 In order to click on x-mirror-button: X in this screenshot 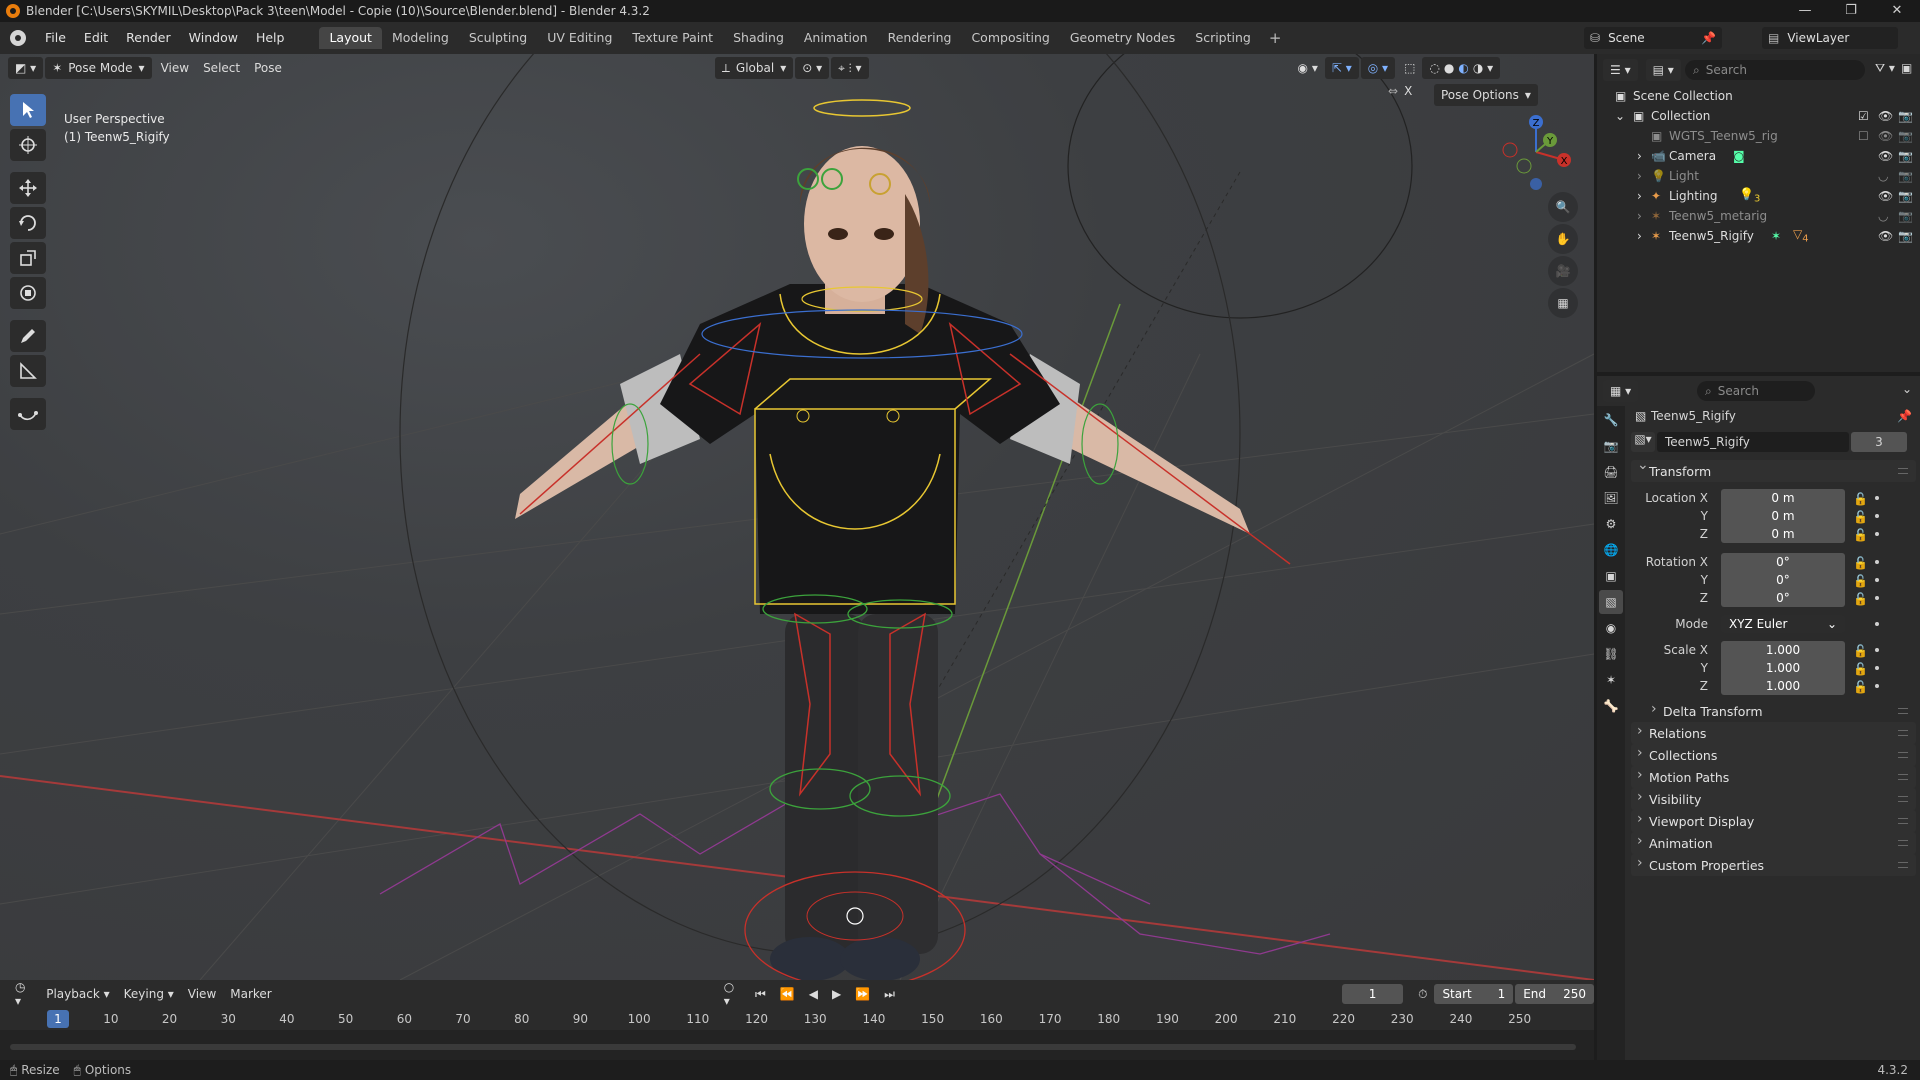, I will do `click(1408, 91)`.